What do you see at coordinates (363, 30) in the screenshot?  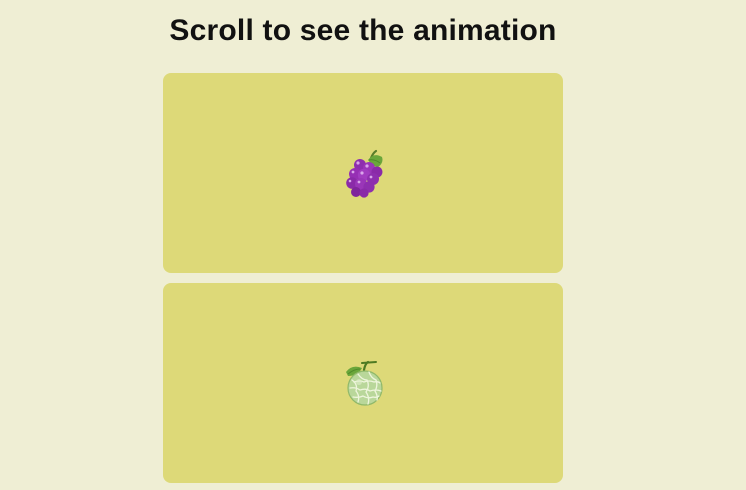 I see `page-title: Scroll to see the animation` at bounding box center [363, 30].